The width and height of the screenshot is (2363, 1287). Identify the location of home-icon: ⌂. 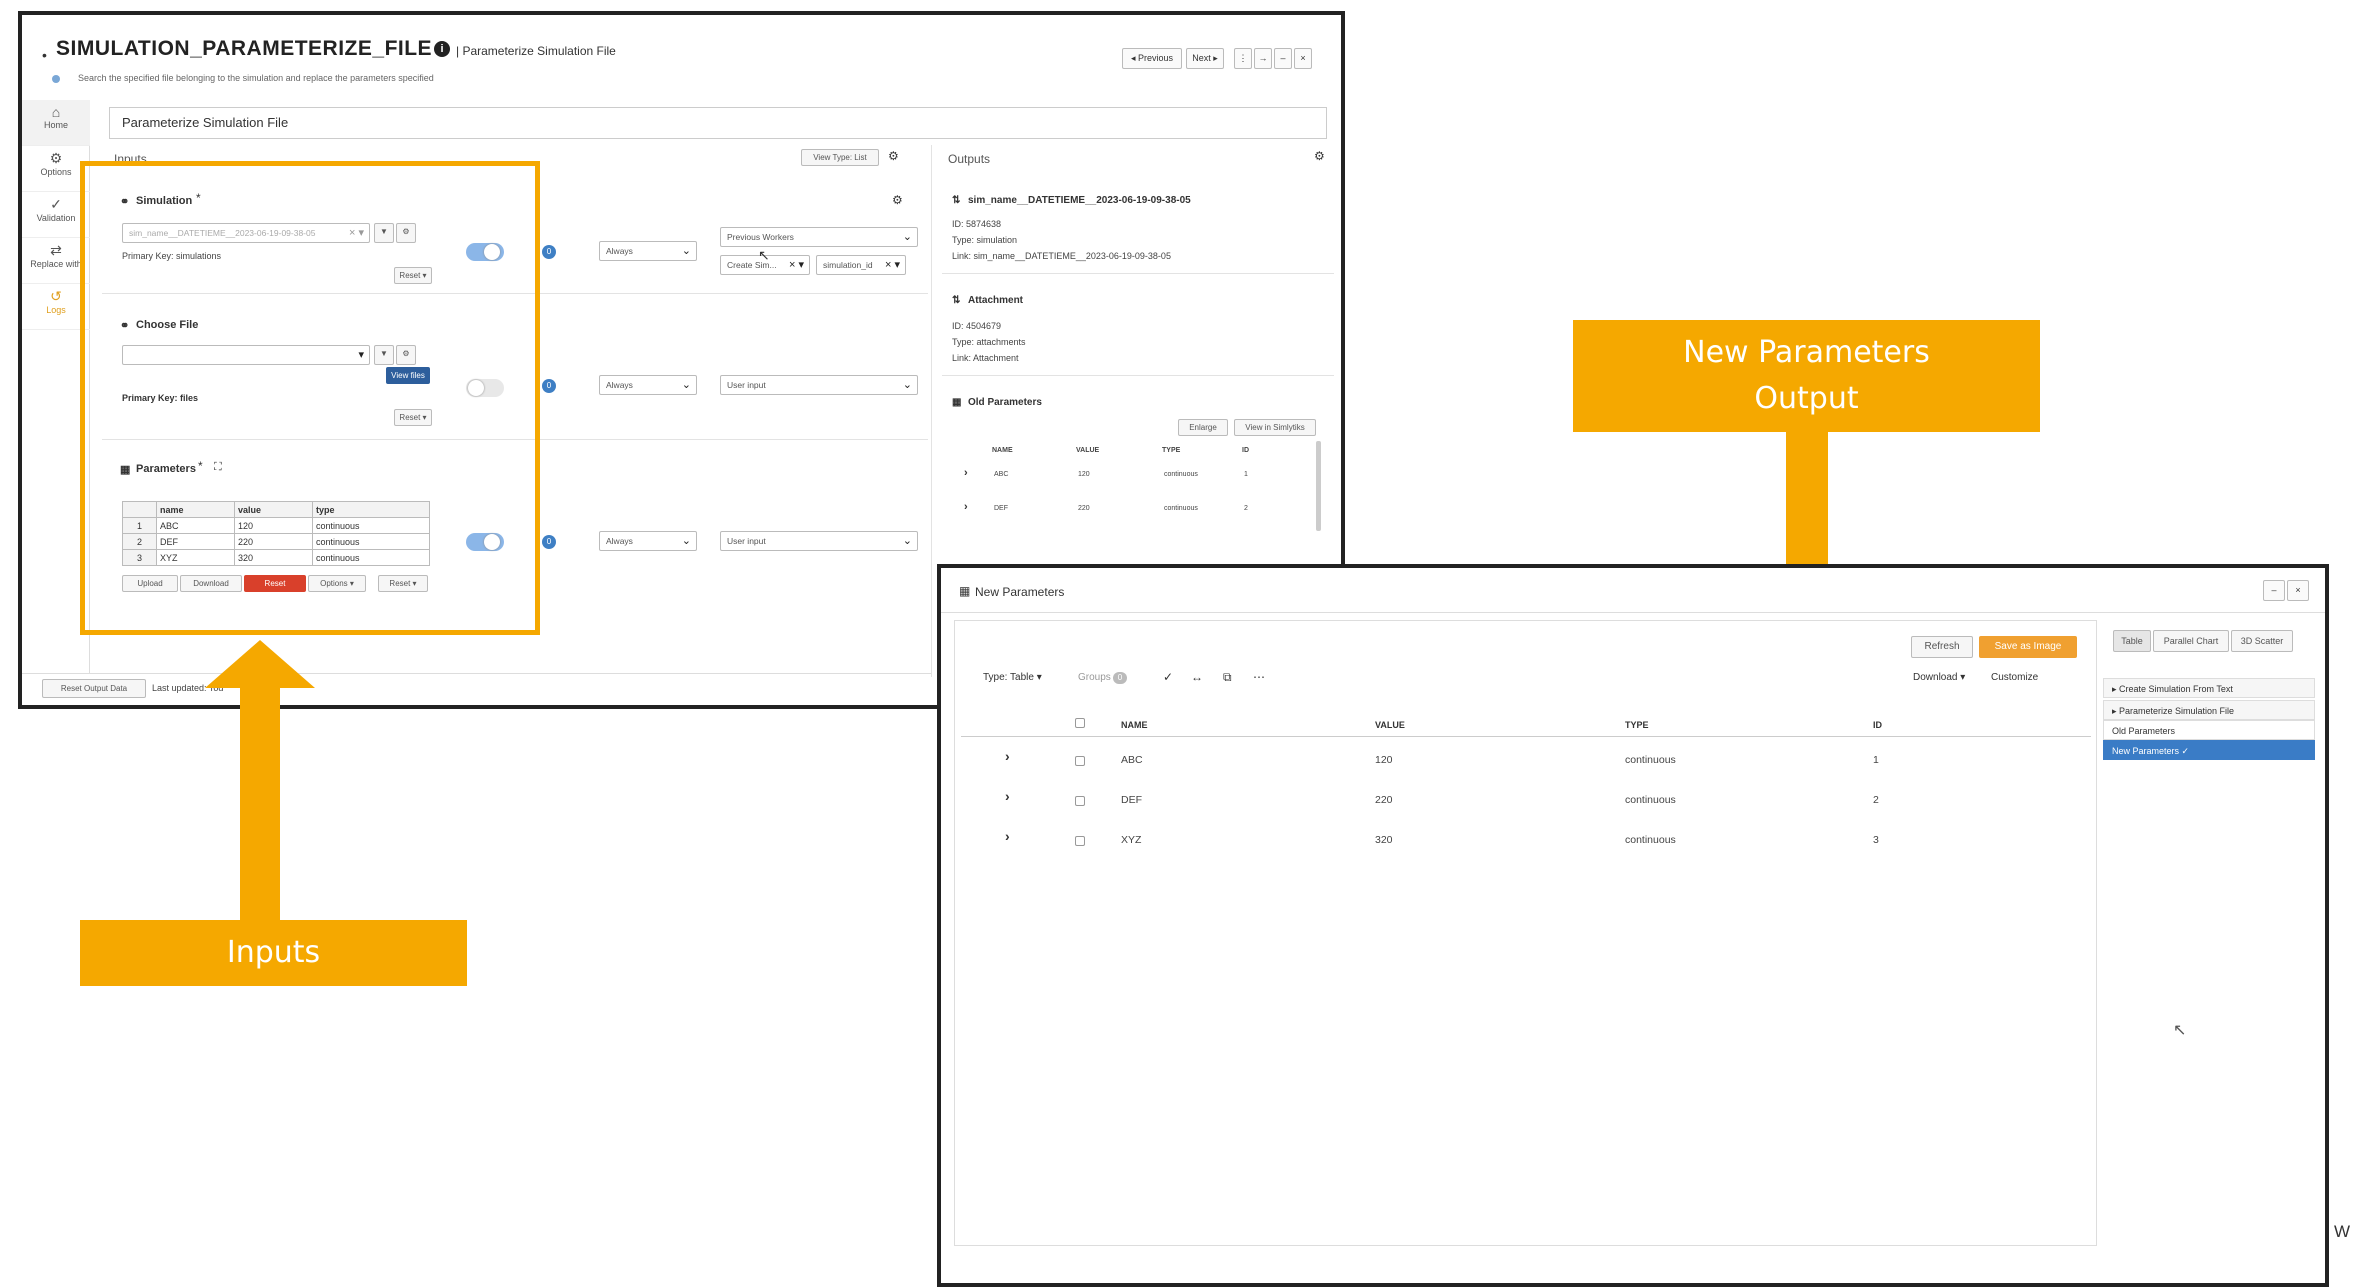
(56, 112).